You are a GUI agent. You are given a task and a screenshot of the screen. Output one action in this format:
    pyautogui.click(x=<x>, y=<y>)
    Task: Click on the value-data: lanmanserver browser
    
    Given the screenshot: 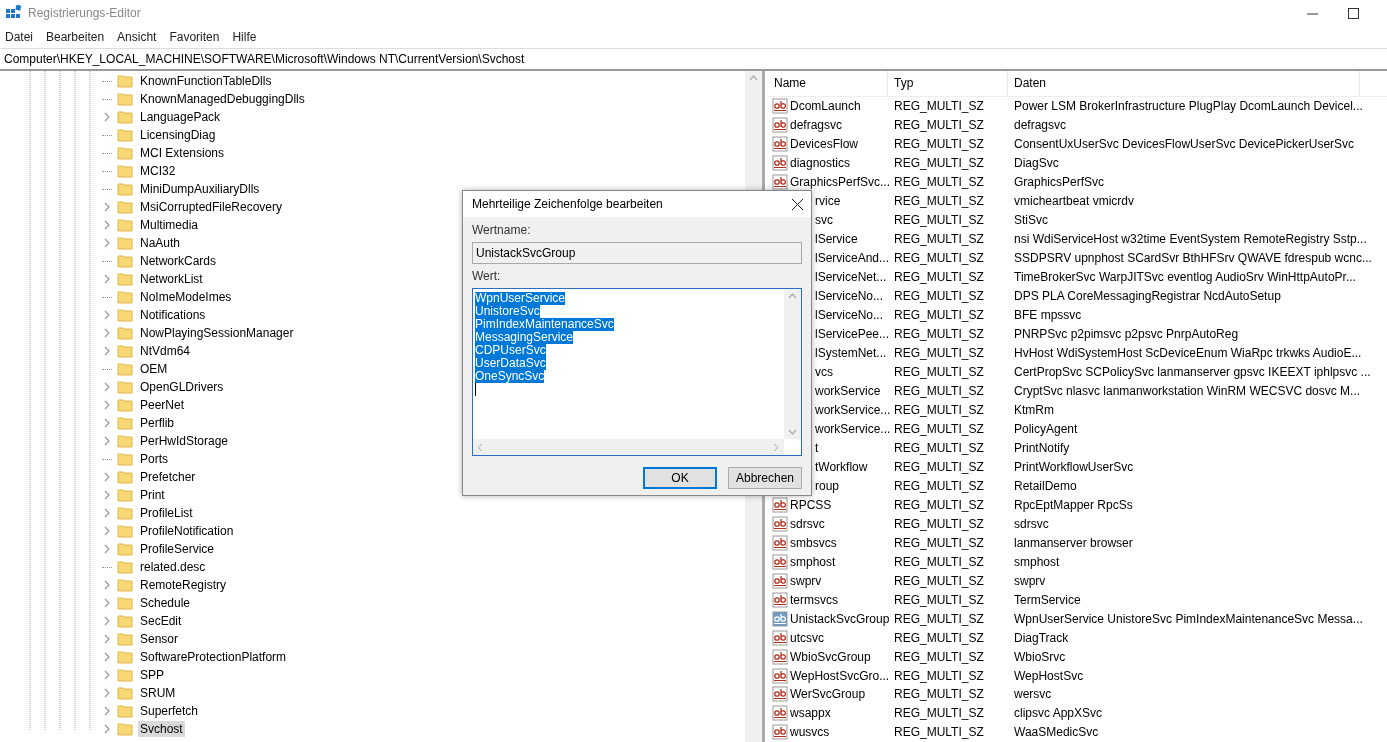 What is the action you would take?
    pyautogui.click(x=1073, y=542)
    